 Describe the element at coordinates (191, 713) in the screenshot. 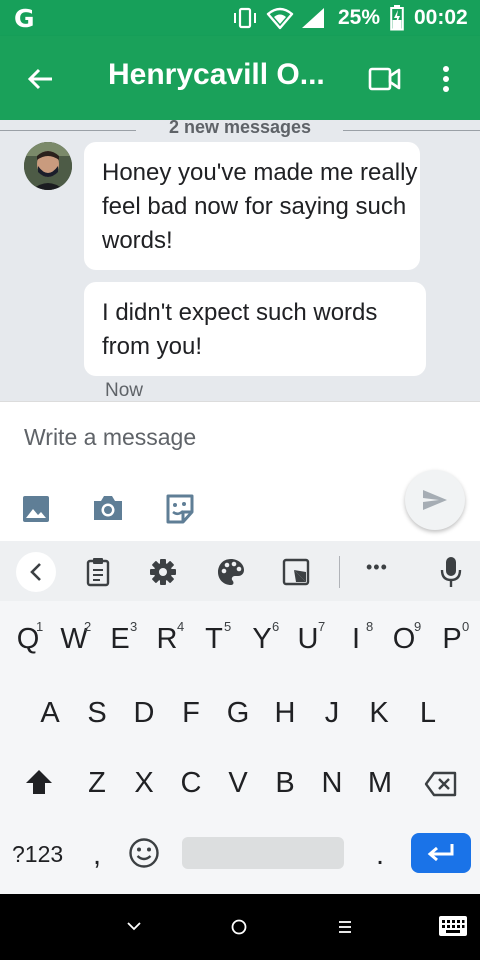

I see `key-f: F` at that location.